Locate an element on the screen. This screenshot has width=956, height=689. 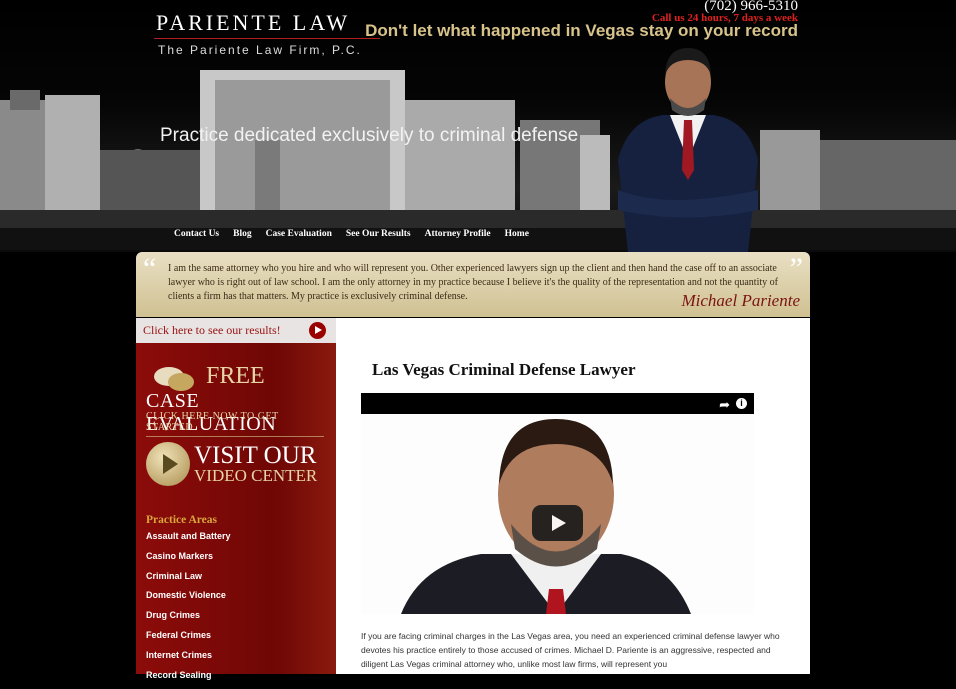
video-top-bar: ➦ i is located at coordinates (557, 403).